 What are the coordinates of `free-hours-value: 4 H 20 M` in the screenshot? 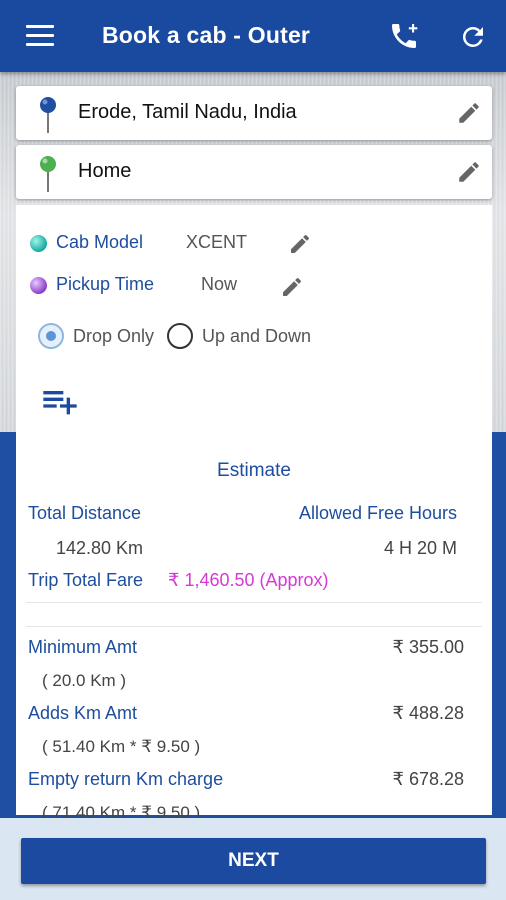 It's located at (420, 548).